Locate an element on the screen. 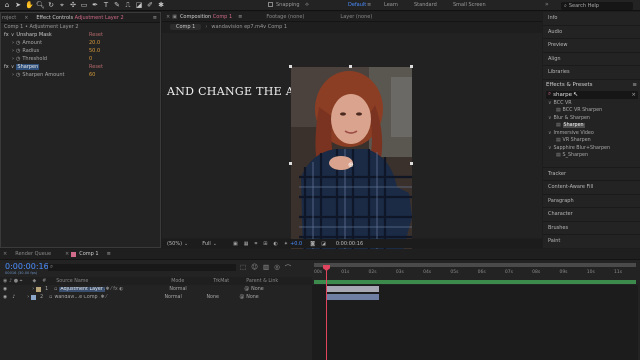  effect-category: ∨ Sapphire Blur+Sharpen is located at coordinates (593, 149).